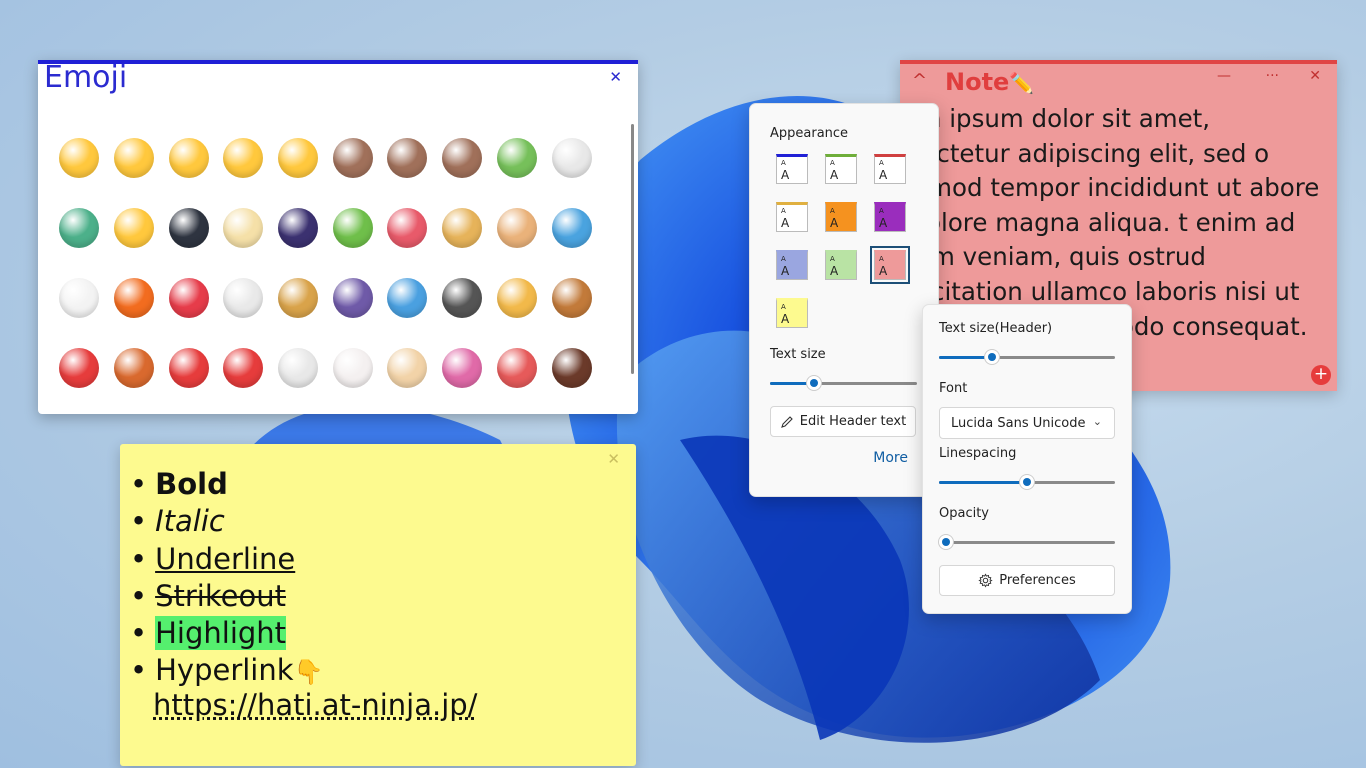 The image size is (1366, 768). What do you see at coordinates (571, 298) in the screenshot?
I see `hamburger-icon` at bounding box center [571, 298].